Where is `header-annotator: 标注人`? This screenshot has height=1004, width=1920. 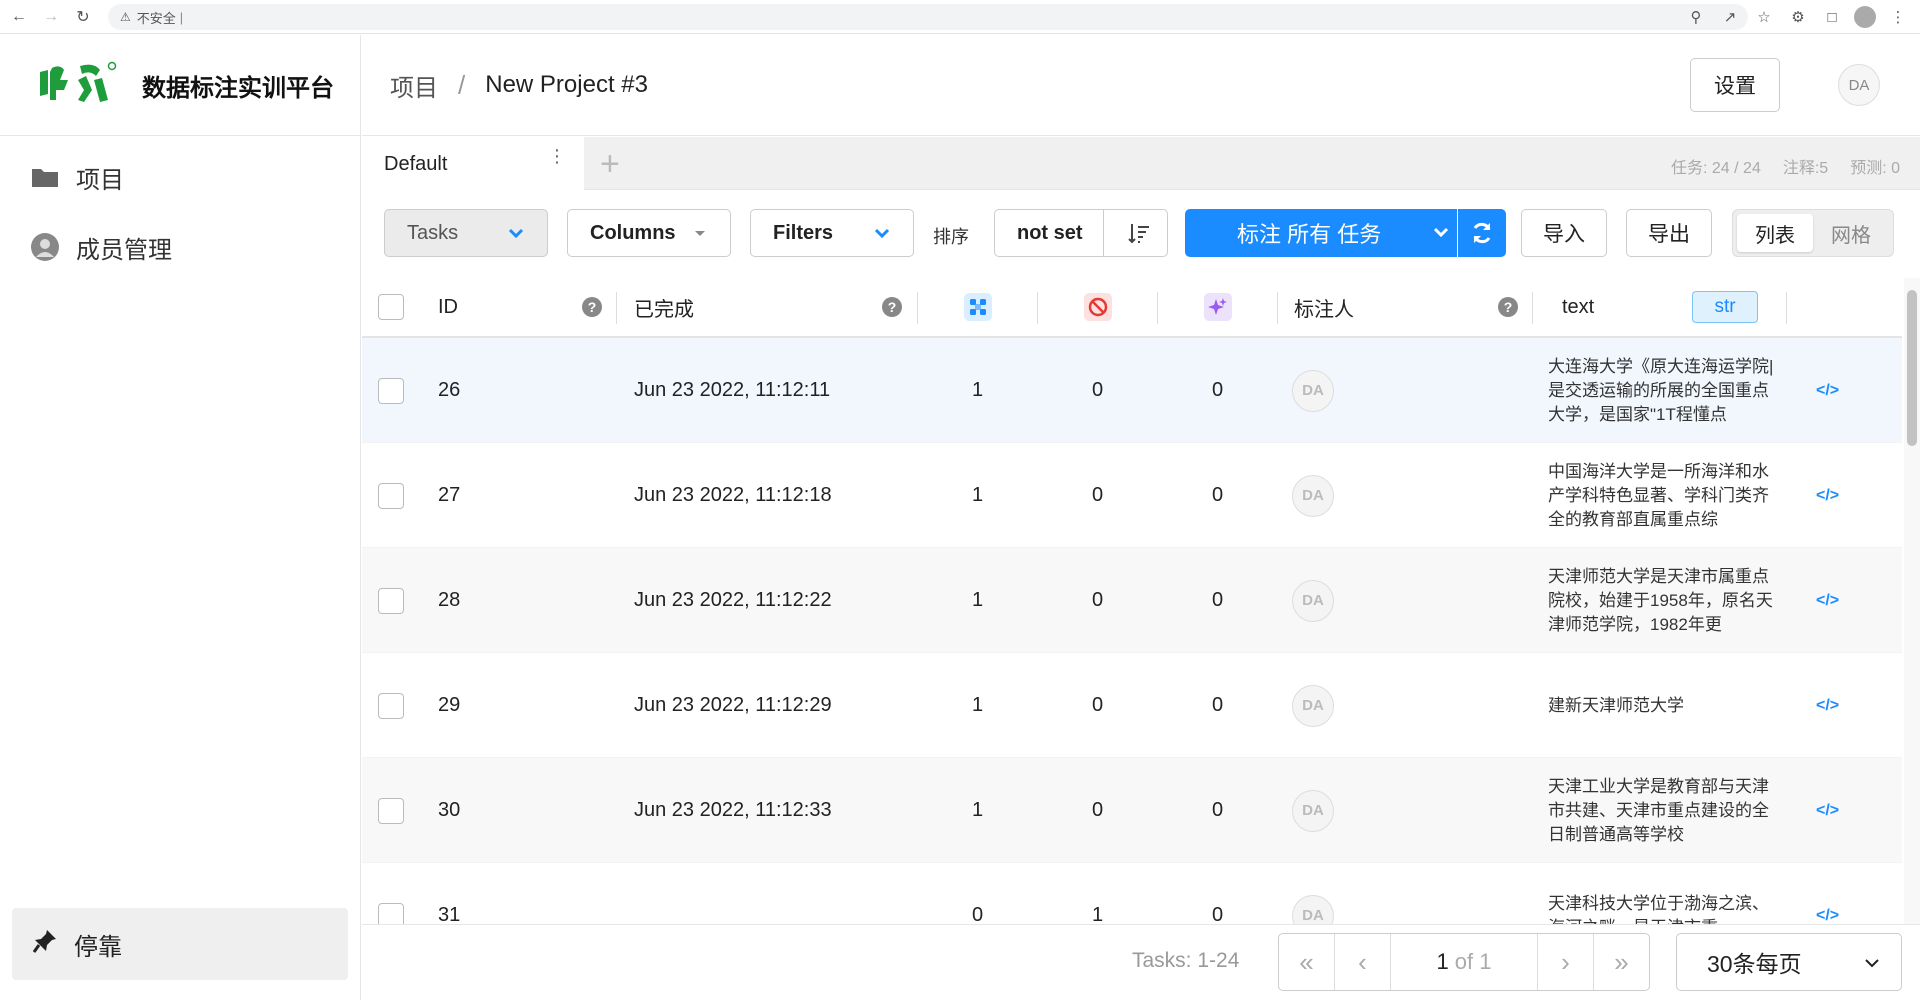
header-annotator: 标注人 is located at coordinates (1324, 307).